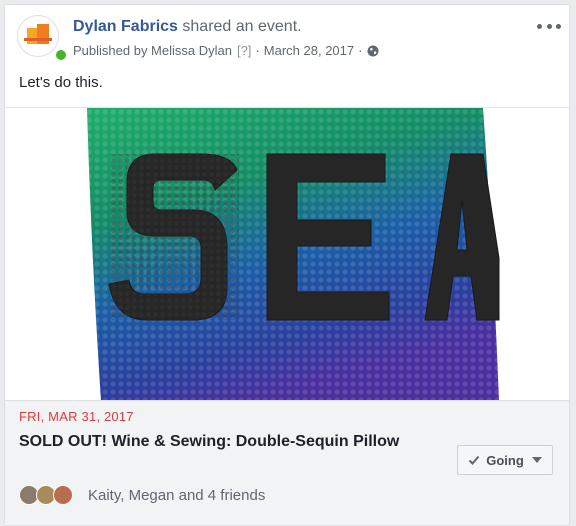 This screenshot has height=526, width=576. I want to click on going-label: Going, so click(505, 460).